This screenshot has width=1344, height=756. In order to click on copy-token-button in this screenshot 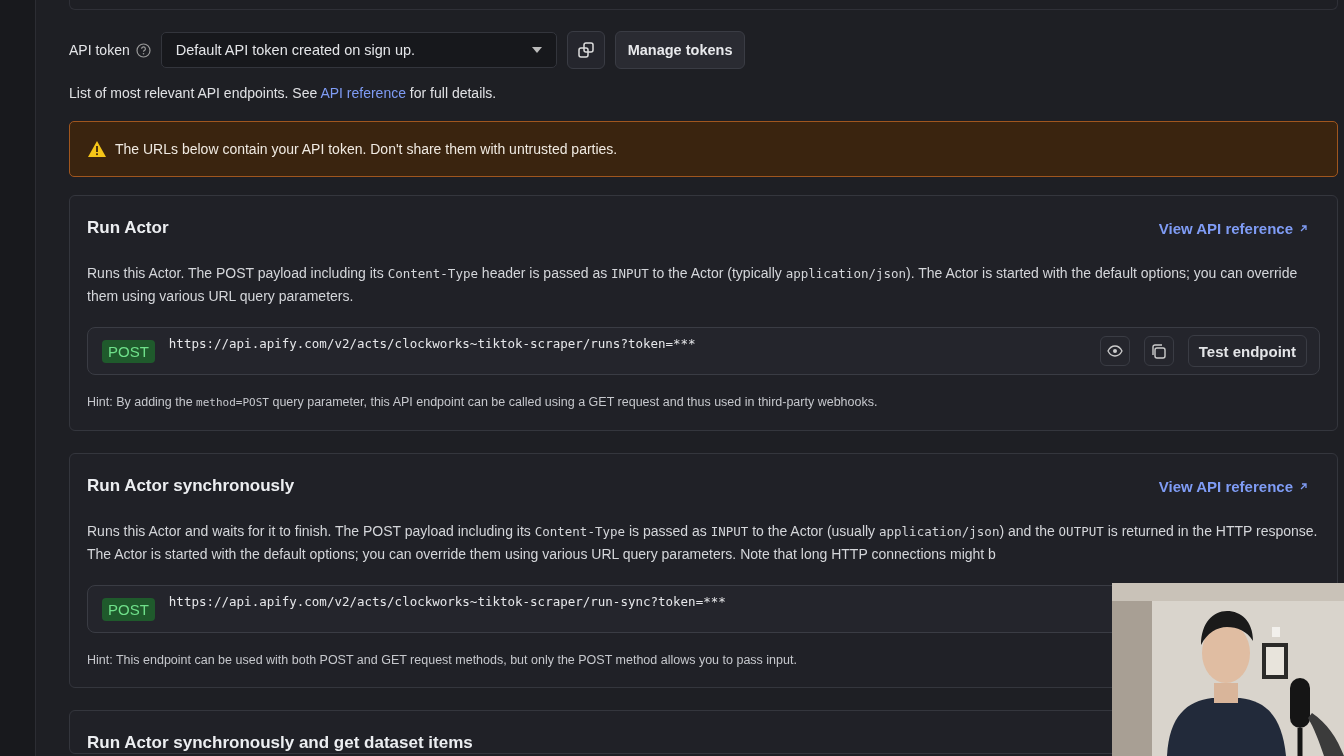, I will do `click(585, 50)`.